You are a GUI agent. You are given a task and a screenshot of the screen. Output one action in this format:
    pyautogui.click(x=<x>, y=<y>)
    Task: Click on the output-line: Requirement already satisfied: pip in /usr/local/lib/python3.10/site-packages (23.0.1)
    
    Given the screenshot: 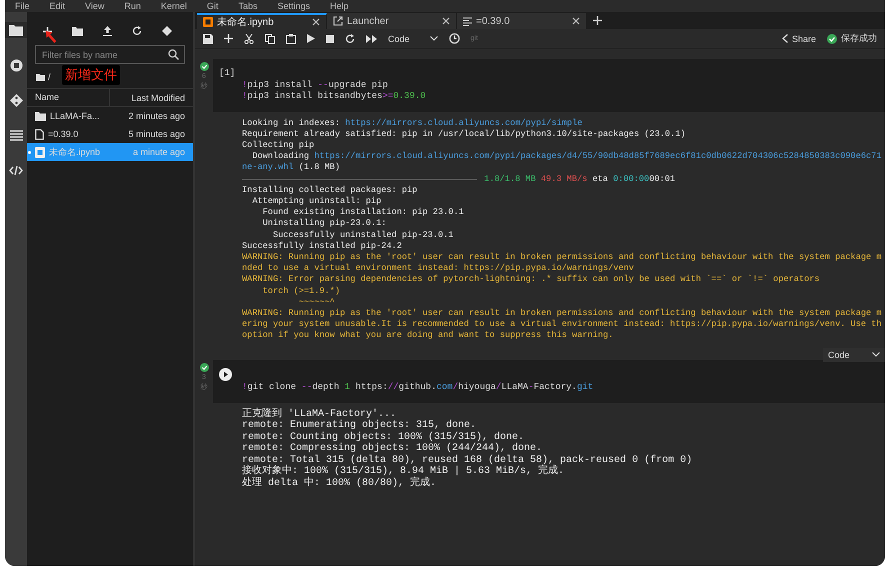 What is the action you would take?
    pyautogui.click(x=464, y=134)
    